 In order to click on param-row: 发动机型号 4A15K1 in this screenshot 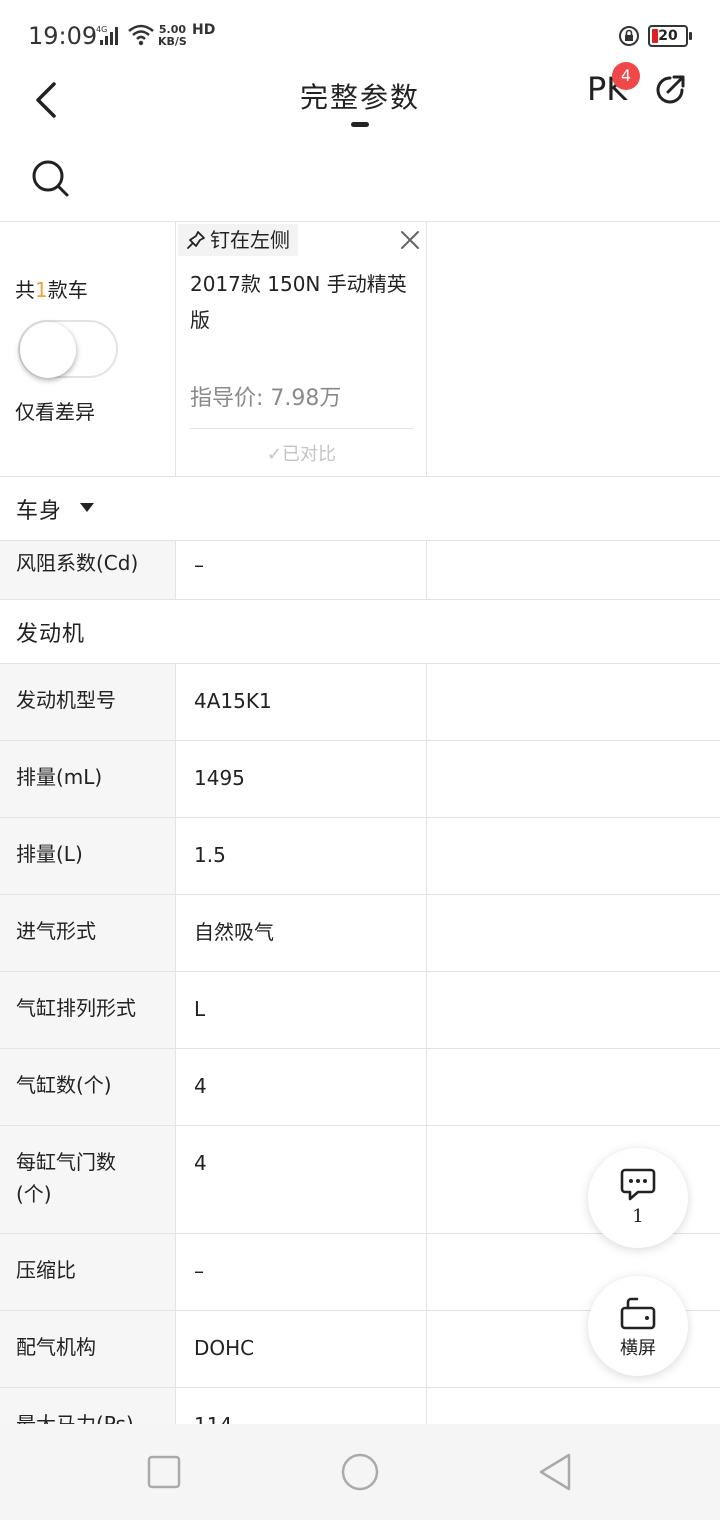, I will do `click(360, 702)`.